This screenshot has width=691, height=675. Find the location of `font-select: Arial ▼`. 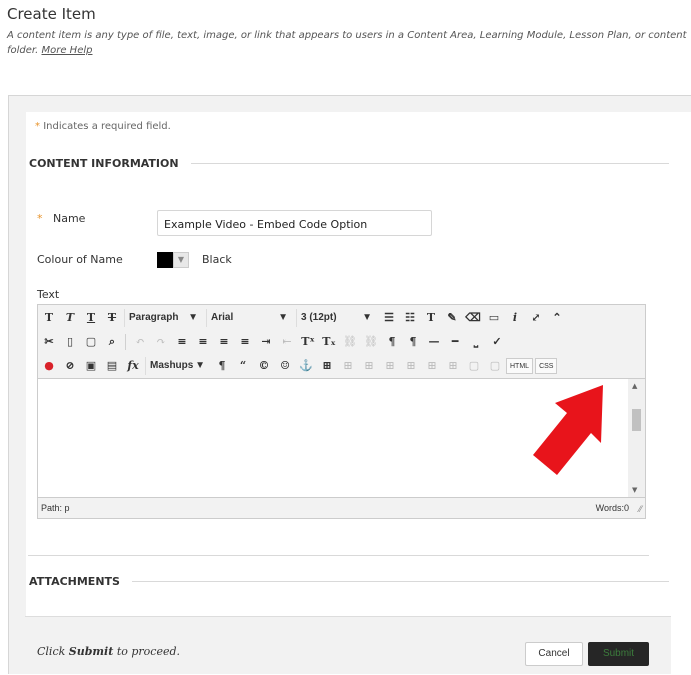

font-select: Arial ▼ is located at coordinates (249, 318).